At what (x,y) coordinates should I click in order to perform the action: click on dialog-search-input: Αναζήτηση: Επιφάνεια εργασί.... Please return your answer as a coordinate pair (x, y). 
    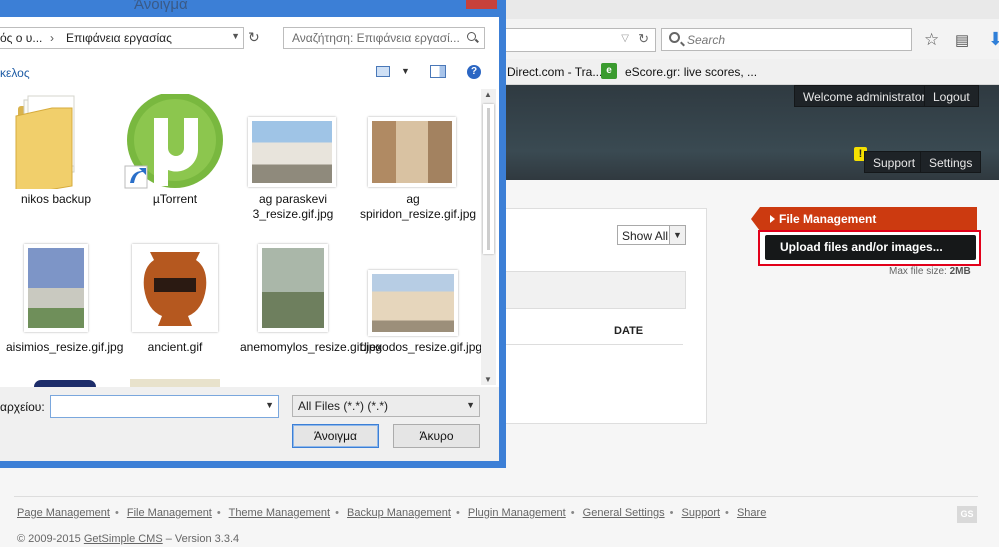
    Looking at the image, I should click on (384, 38).